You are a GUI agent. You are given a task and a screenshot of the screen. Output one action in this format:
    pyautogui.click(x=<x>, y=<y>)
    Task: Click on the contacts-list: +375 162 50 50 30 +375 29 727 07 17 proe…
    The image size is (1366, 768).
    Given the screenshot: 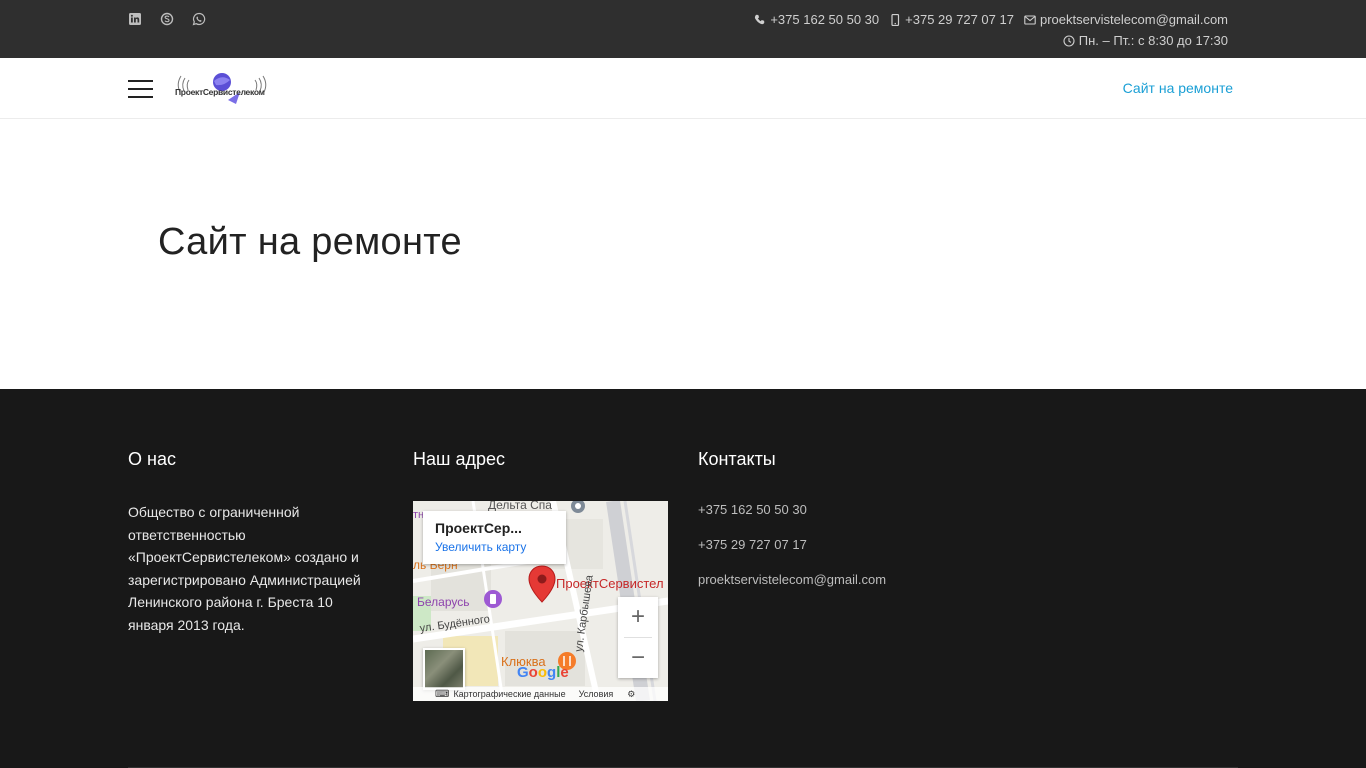 What is the action you would take?
    pyautogui.click(x=792, y=554)
    